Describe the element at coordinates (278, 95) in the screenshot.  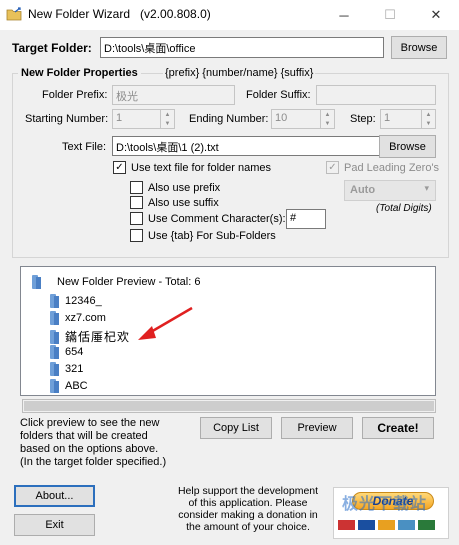
I see `suffix-label: Folder Suffix:` at that location.